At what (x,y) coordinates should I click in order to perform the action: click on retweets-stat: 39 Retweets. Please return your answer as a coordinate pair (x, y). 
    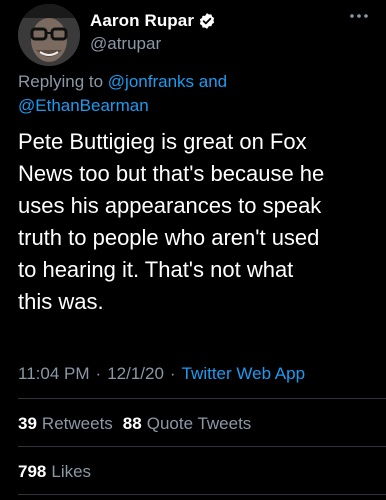
    Looking at the image, I should click on (65, 424).